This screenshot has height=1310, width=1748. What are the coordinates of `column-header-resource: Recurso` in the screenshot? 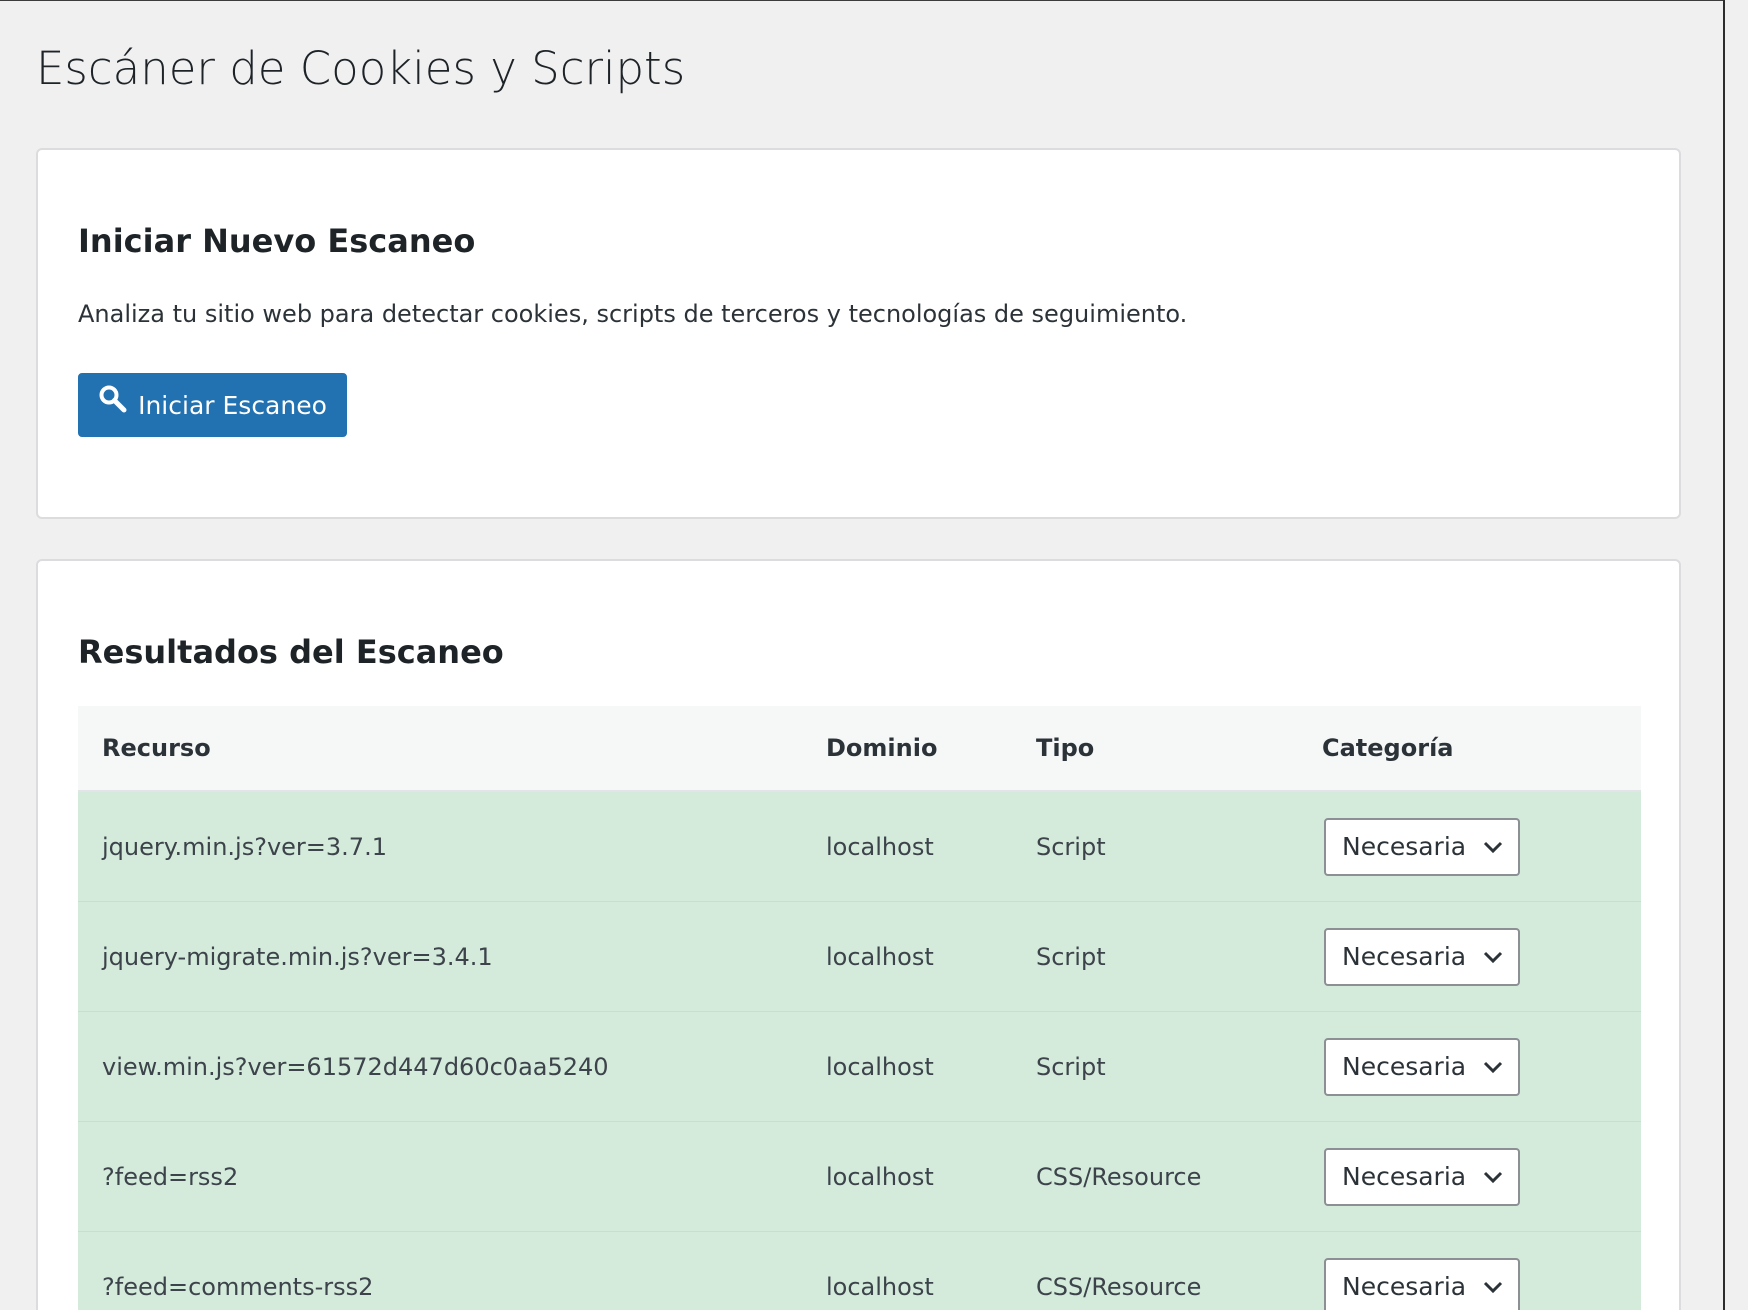 It's located at (440, 749).